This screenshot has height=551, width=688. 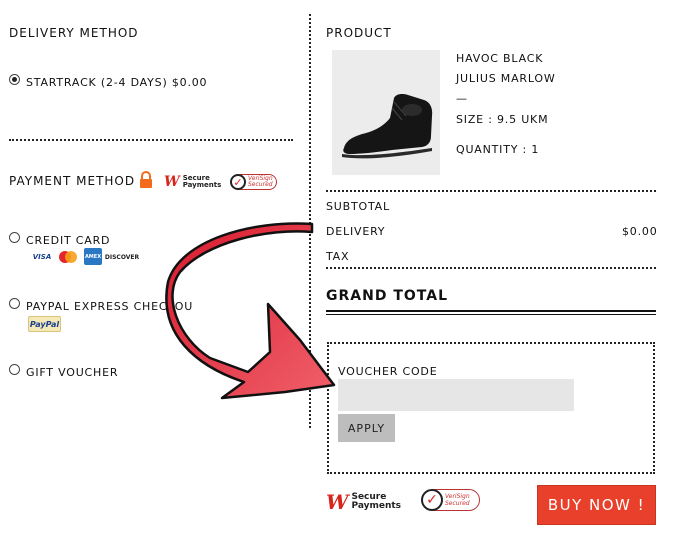 I want to click on tax-label: TAX, so click(x=338, y=256).